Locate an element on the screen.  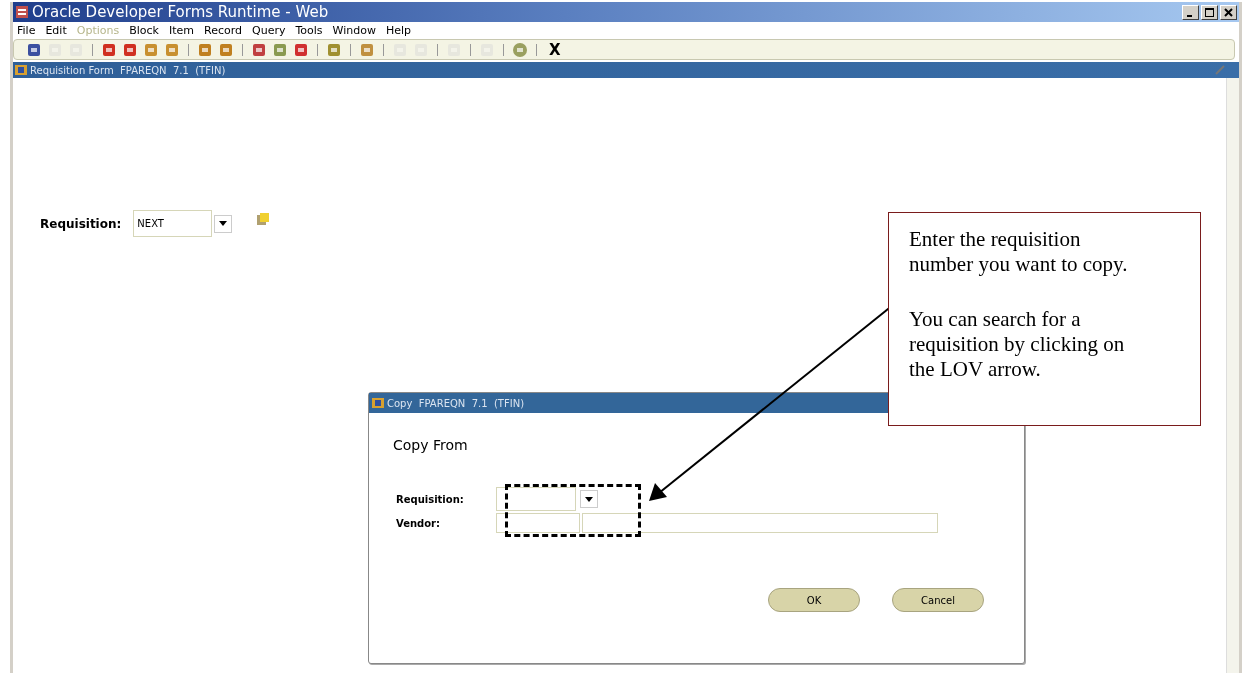
close-icon is located at coordinates (1228, 12).